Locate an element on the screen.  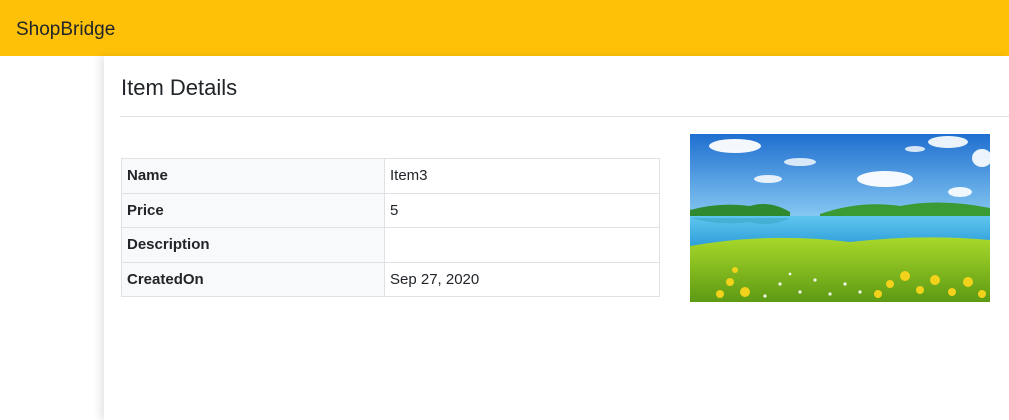
row-value: 5 is located at coordinates (522, 210).